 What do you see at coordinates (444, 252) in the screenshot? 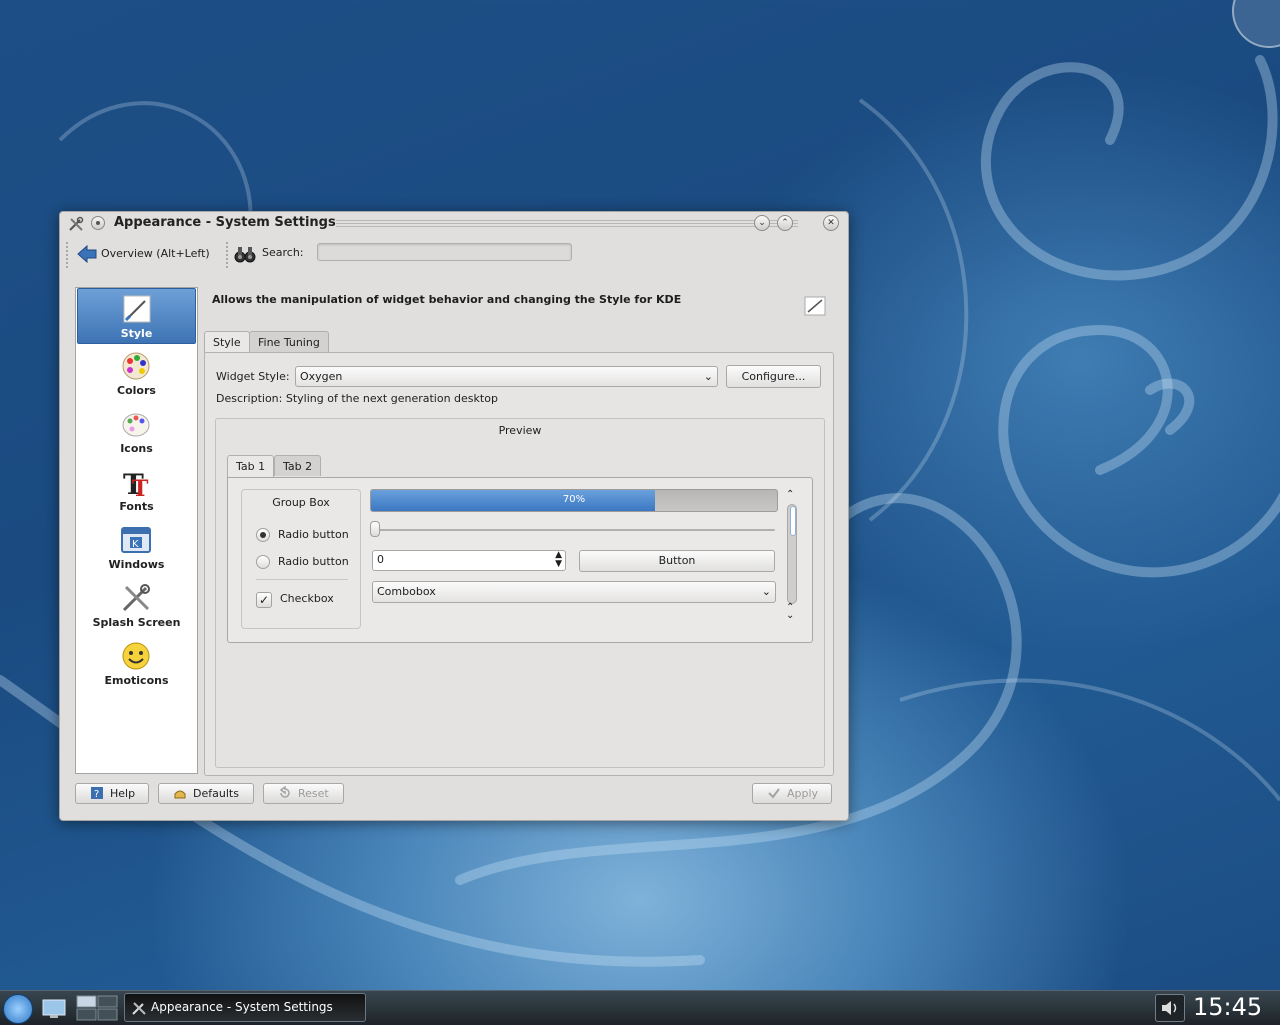
I see `search-input` at bounding box center [444, 252].